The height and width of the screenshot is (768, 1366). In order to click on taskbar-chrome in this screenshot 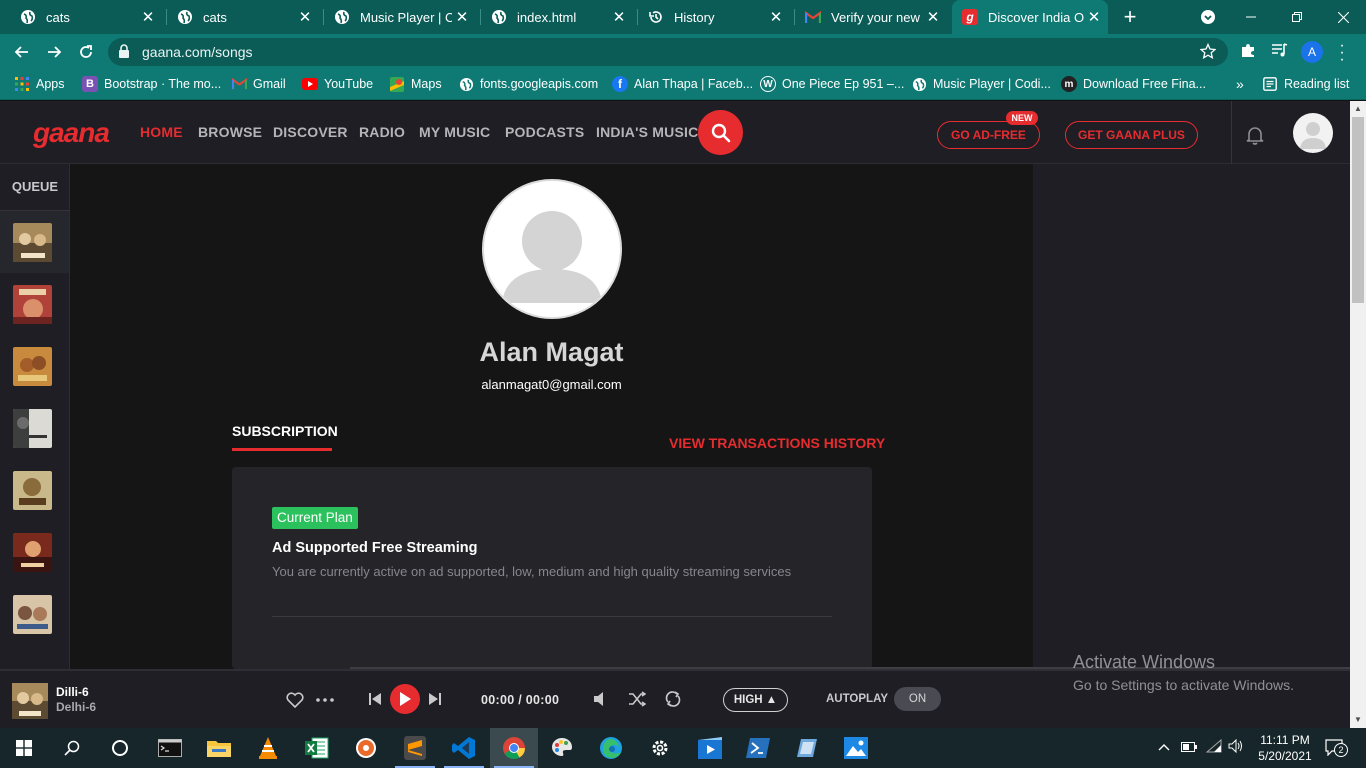, I will do `click(514, 748)`.